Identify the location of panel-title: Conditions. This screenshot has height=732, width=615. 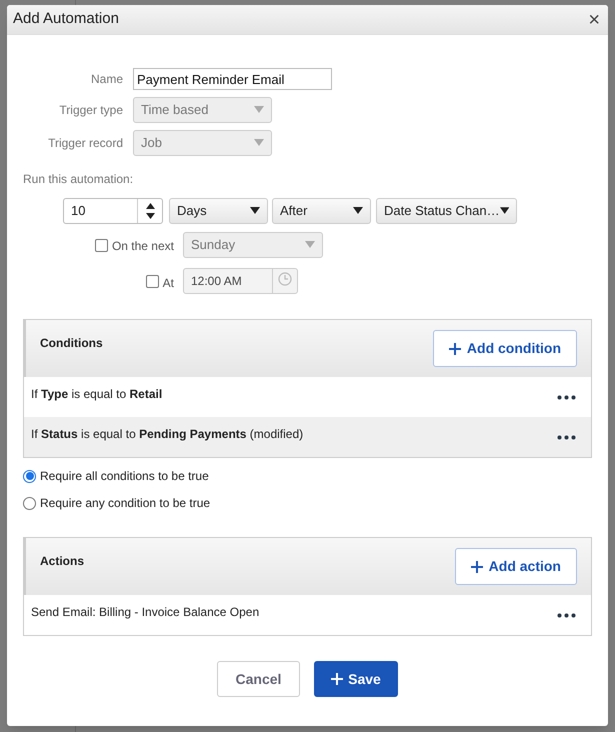
(71, 343).